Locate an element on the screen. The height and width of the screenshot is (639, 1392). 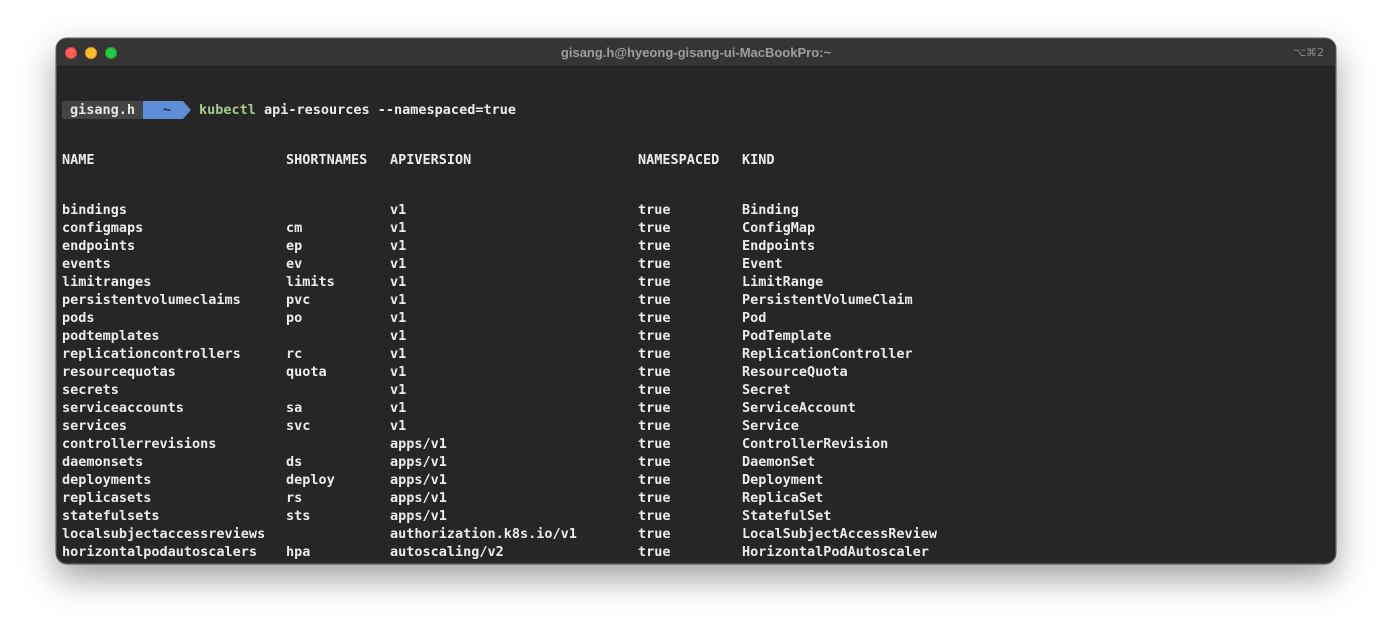
table-row: secrets v1 true Secret is located at coordinates (696, 390).